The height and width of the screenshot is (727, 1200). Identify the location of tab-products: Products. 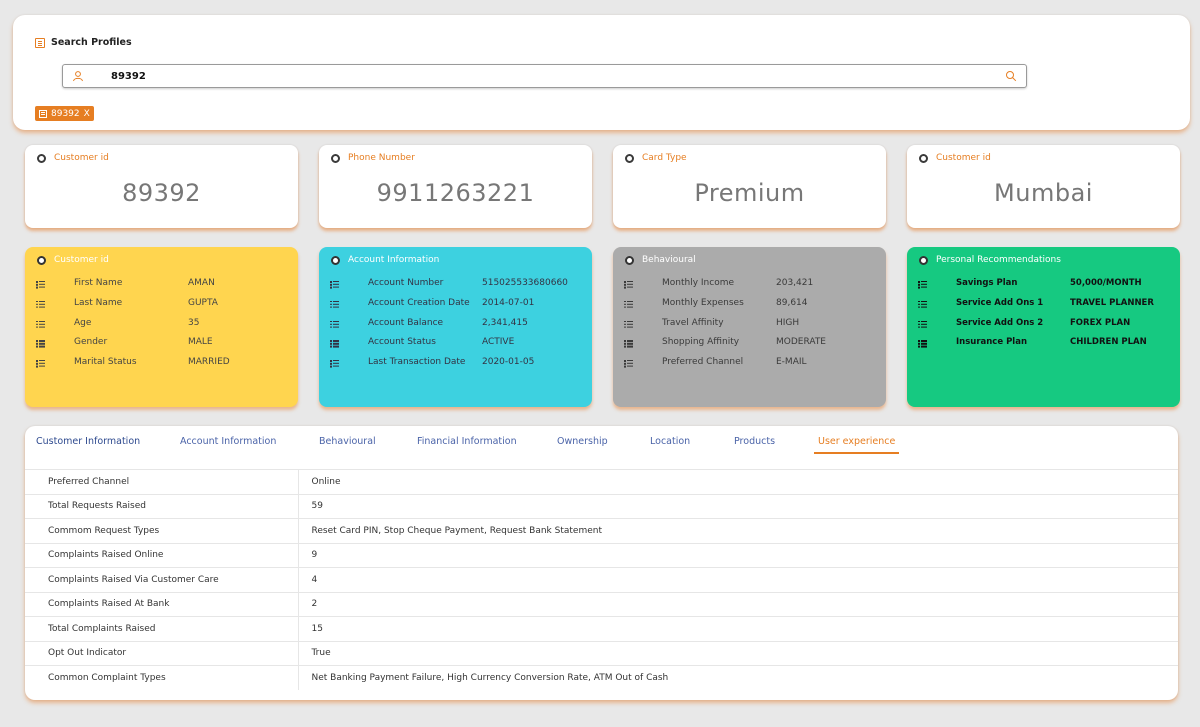
(754, 444).